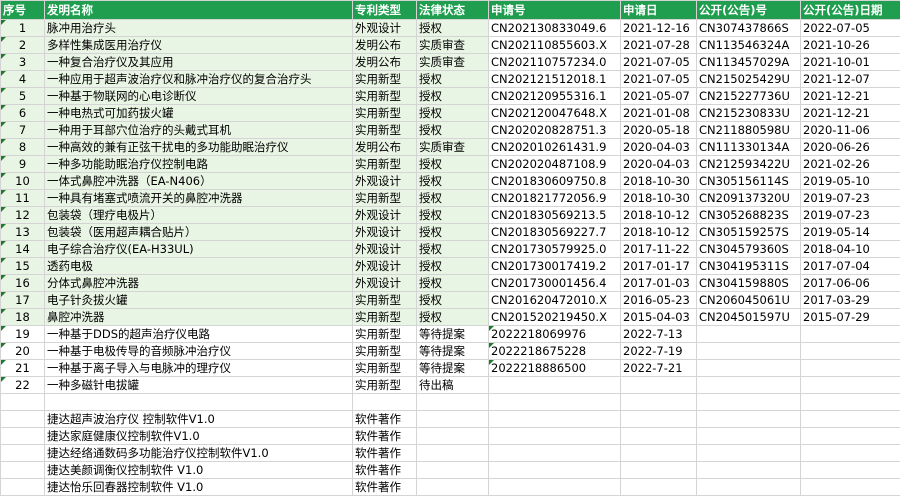 This screenshot has width=900, height=502. What do you see at coordinates (658, 130) in the screenshot?
I see `appdate-cell: 2020-05-18` at bounding box center [658, 130].